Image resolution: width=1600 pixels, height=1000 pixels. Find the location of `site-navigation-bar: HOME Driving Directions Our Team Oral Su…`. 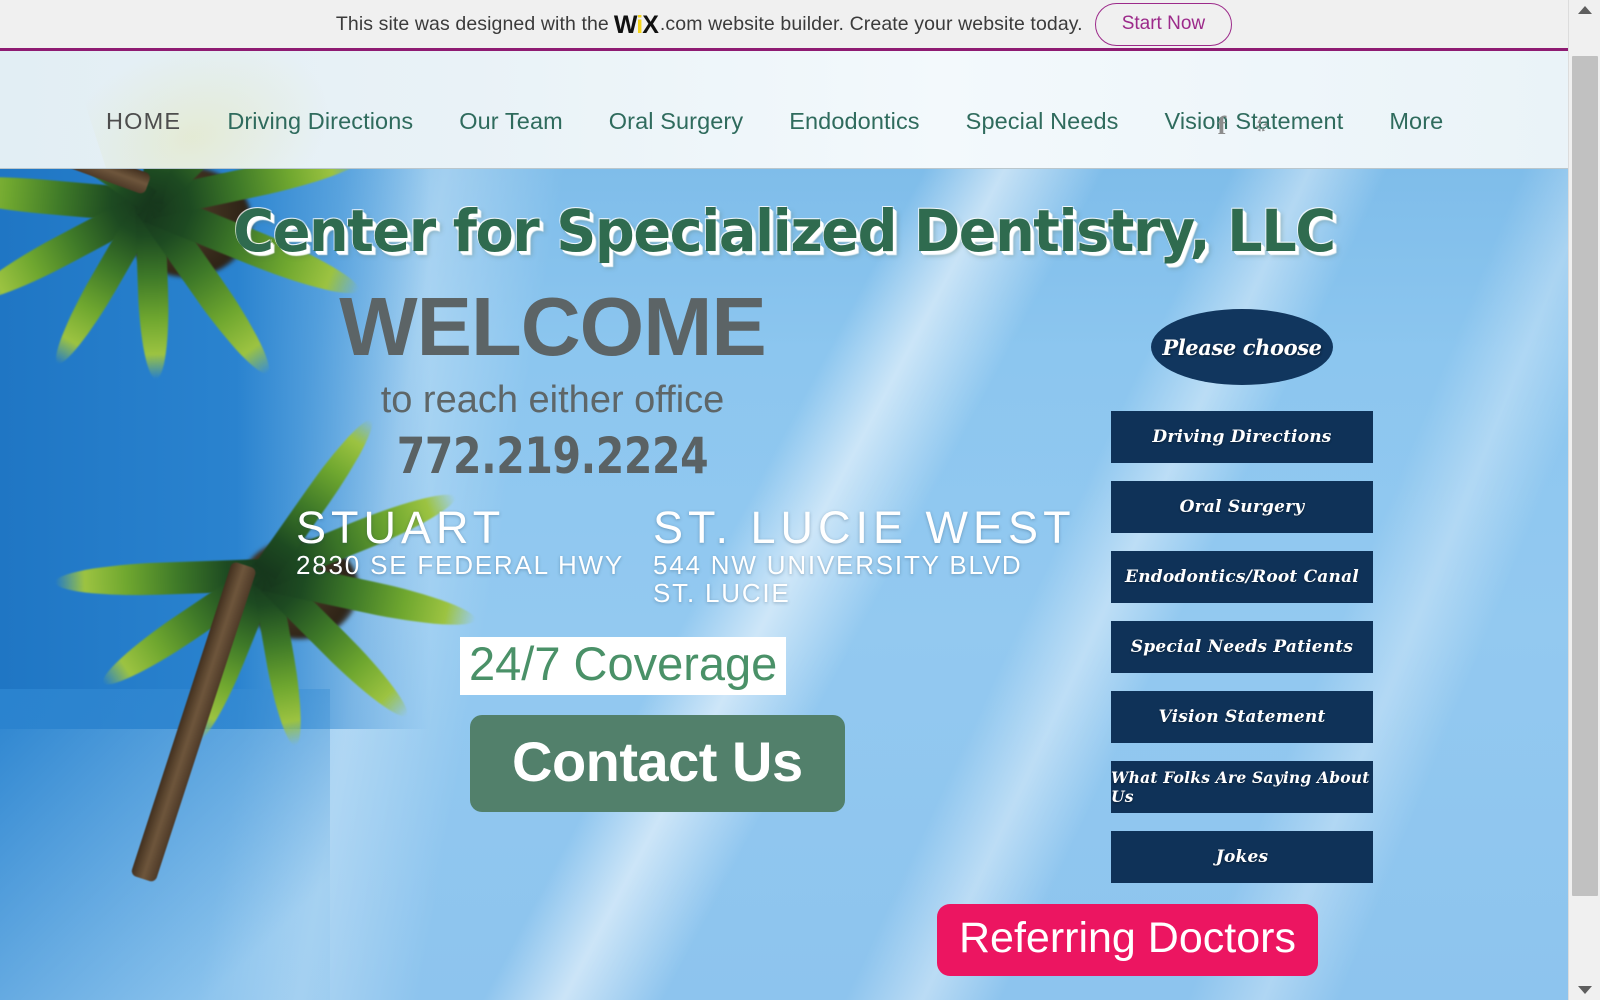

site-navigation-bar: HOME Driving Directions Our Team Oral Su… is located at coordinates (784, 110).